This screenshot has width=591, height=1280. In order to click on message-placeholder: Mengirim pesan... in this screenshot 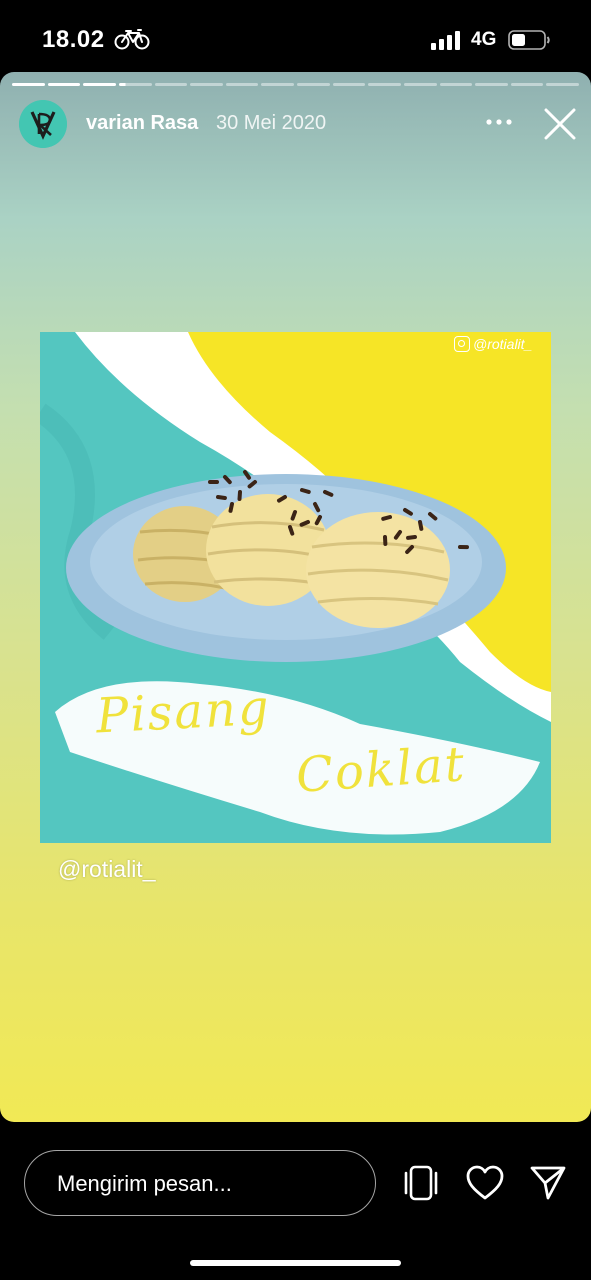, I will do `click(144, 1183)`.